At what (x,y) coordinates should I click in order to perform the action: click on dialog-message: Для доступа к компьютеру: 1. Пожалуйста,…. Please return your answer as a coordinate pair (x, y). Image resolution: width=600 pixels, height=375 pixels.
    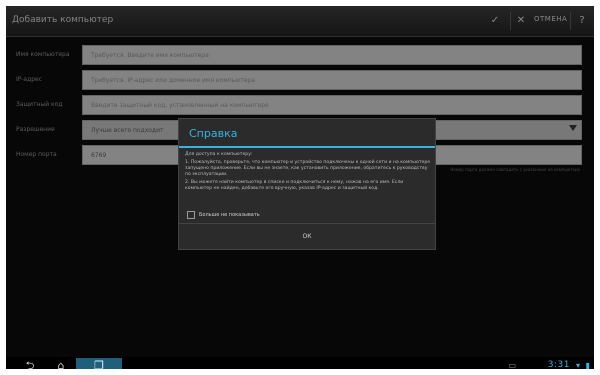
    Looking at the image, I should click on (308, 173).